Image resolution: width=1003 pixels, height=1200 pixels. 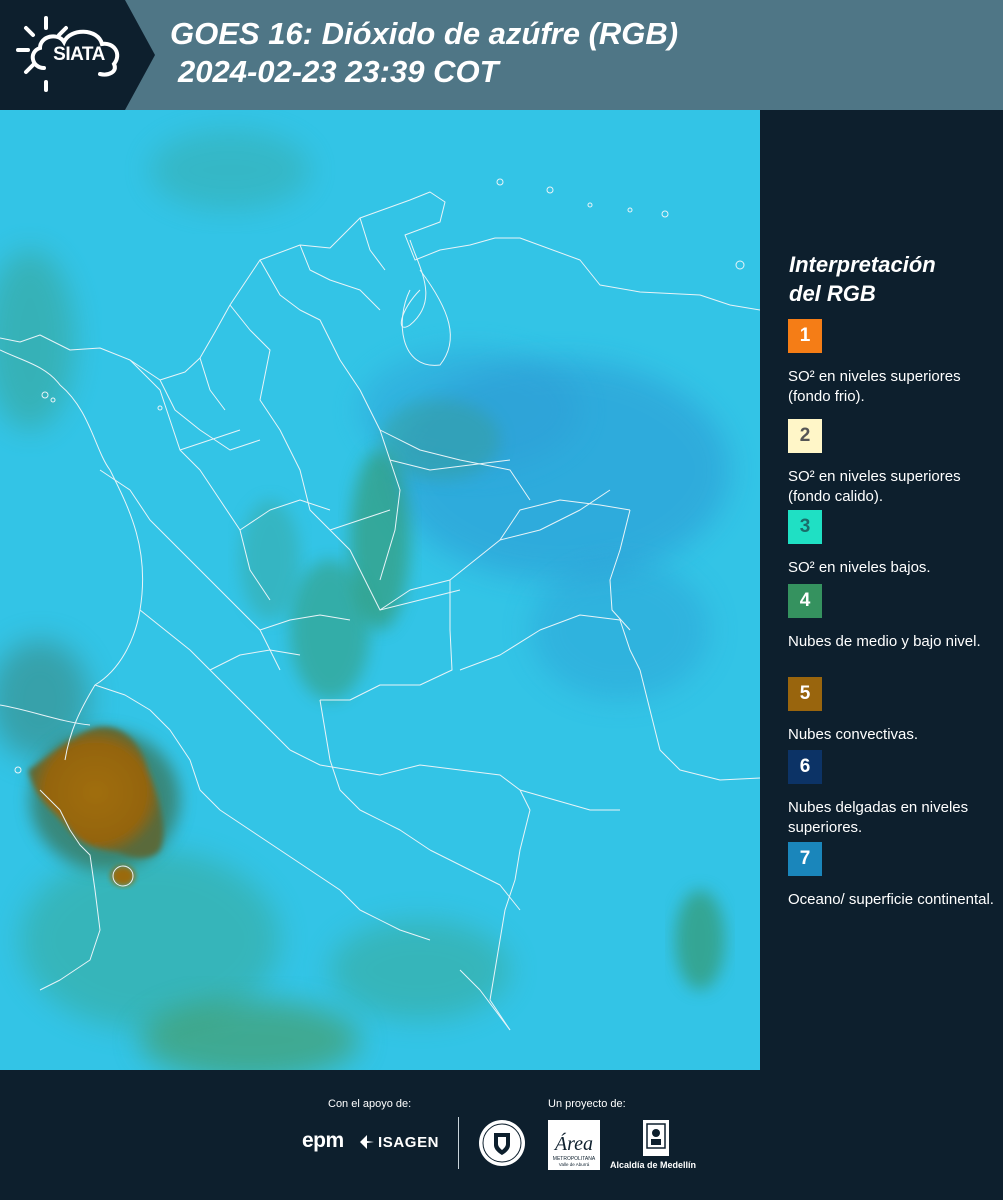 I want to click on siata-logo-text: SIATA, so click(x=79, y=54).